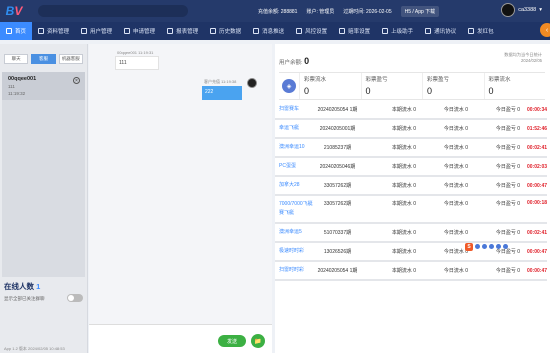 This screenshot has height=353, width=550. Describe the element at coordinates (11, 86) in the screenshot. I see `session-last-message: 111` at that location.